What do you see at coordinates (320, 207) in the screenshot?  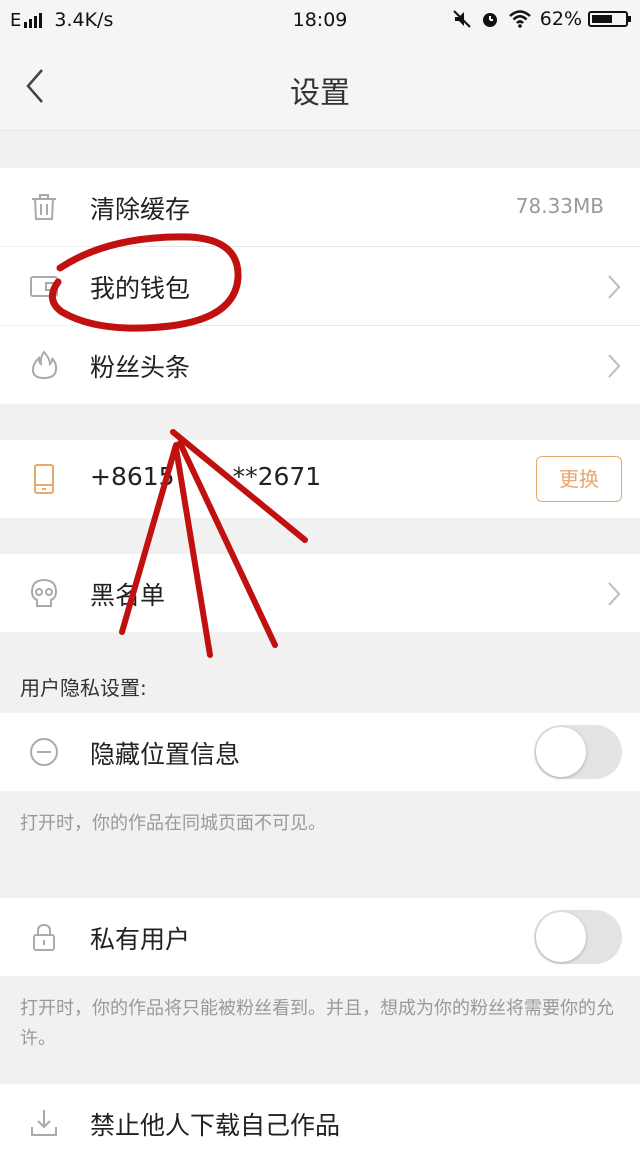 I see `clear-cache-row: 清除缓存 78.33MB` at bounding box center [320, 207].